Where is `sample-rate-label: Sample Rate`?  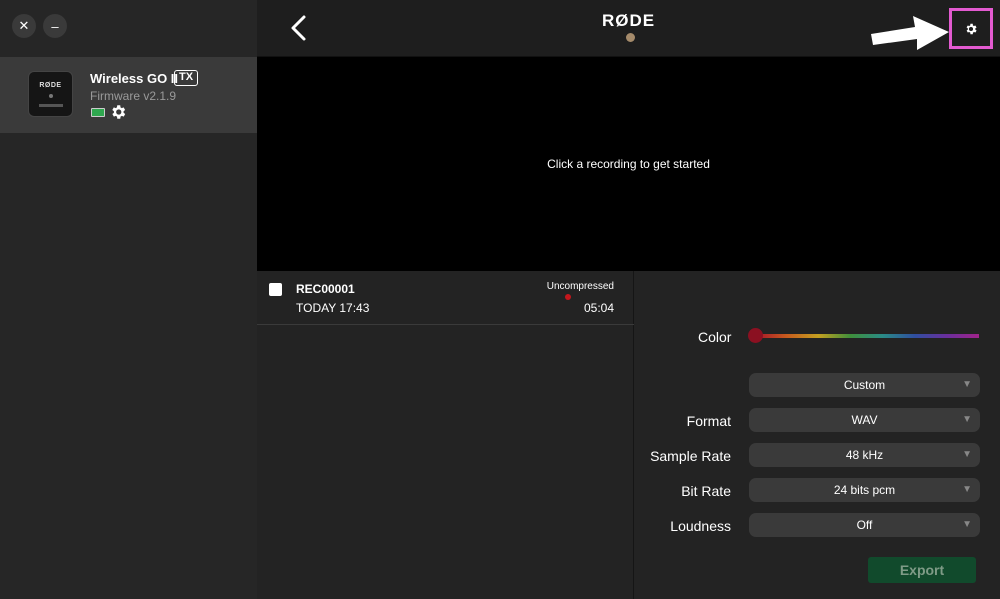
sample-rate-label: Sample Rate is located at coordinates (690, 456).